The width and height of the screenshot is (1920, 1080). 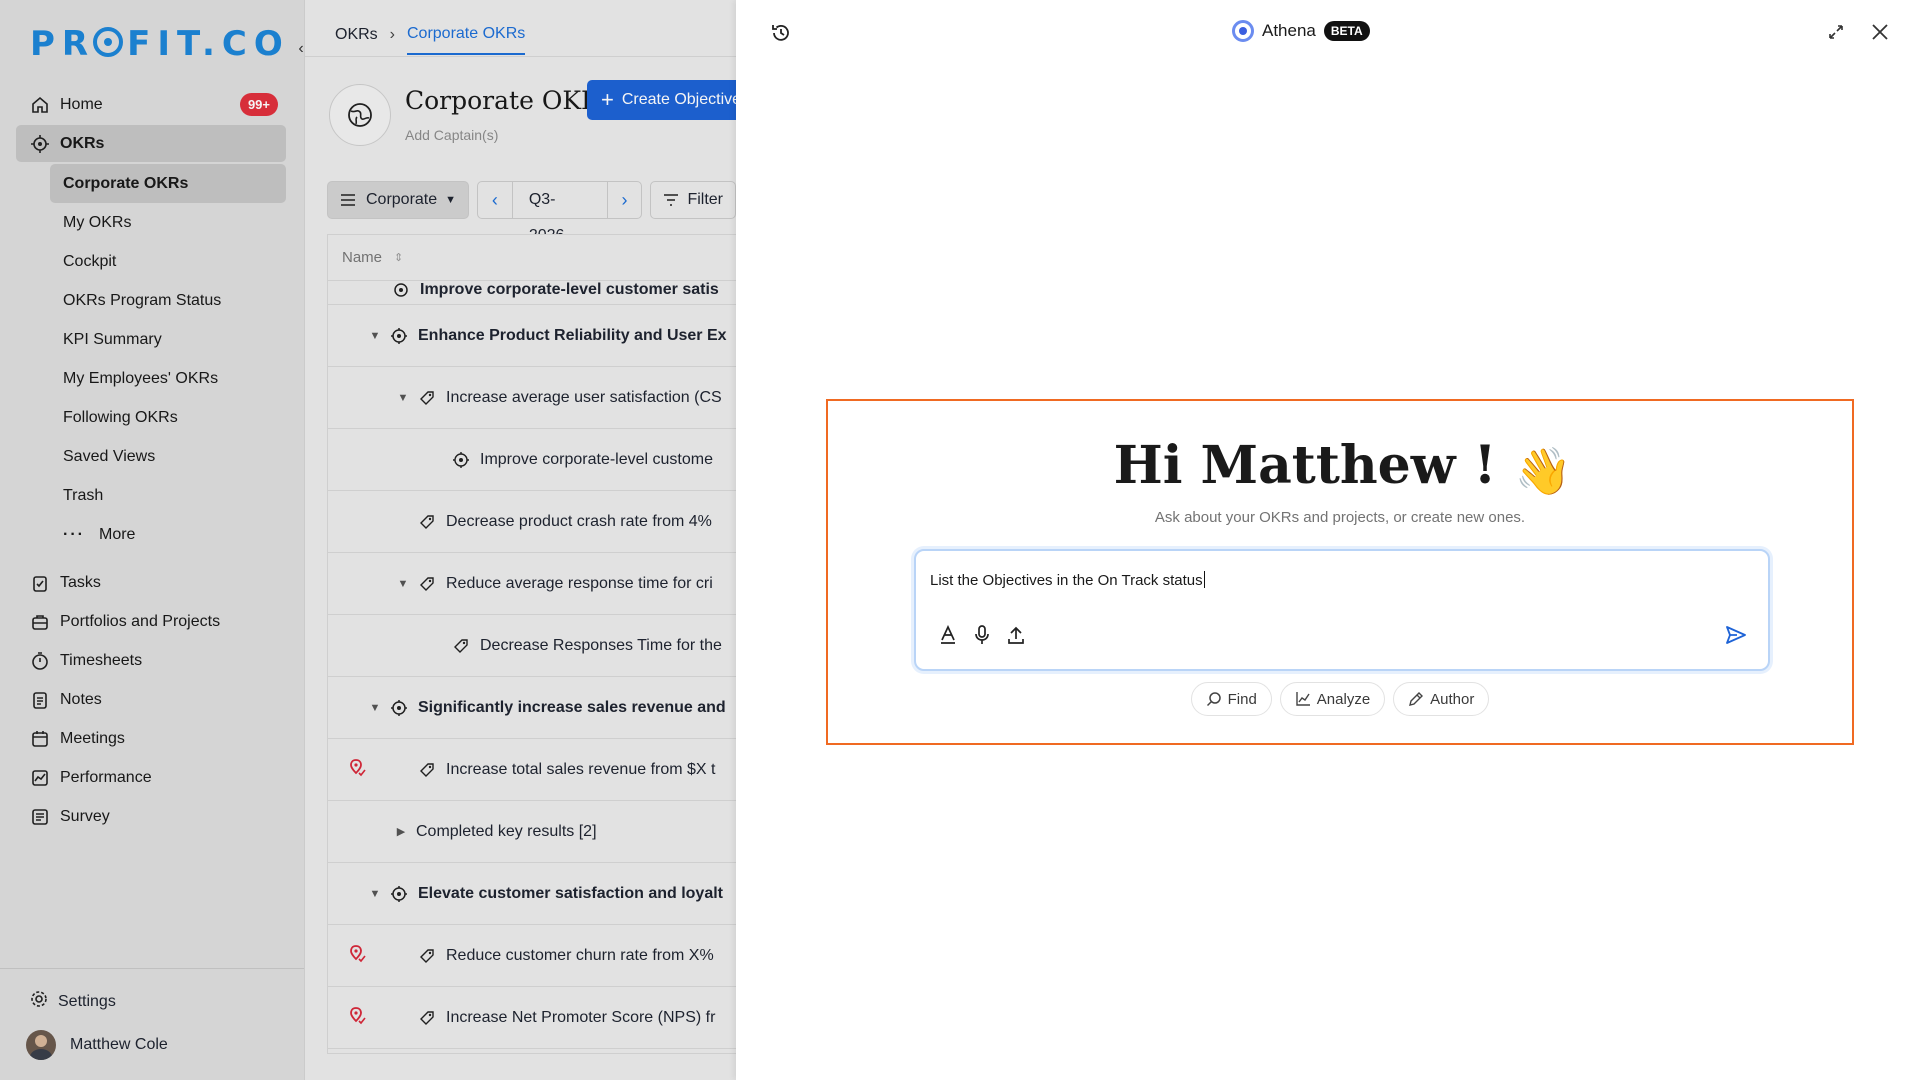 What do you see at coordinates (1305, 465) in the screenshot?
I see `greeting-text: Hi Matthew !` at bounding box center [1305, 465].